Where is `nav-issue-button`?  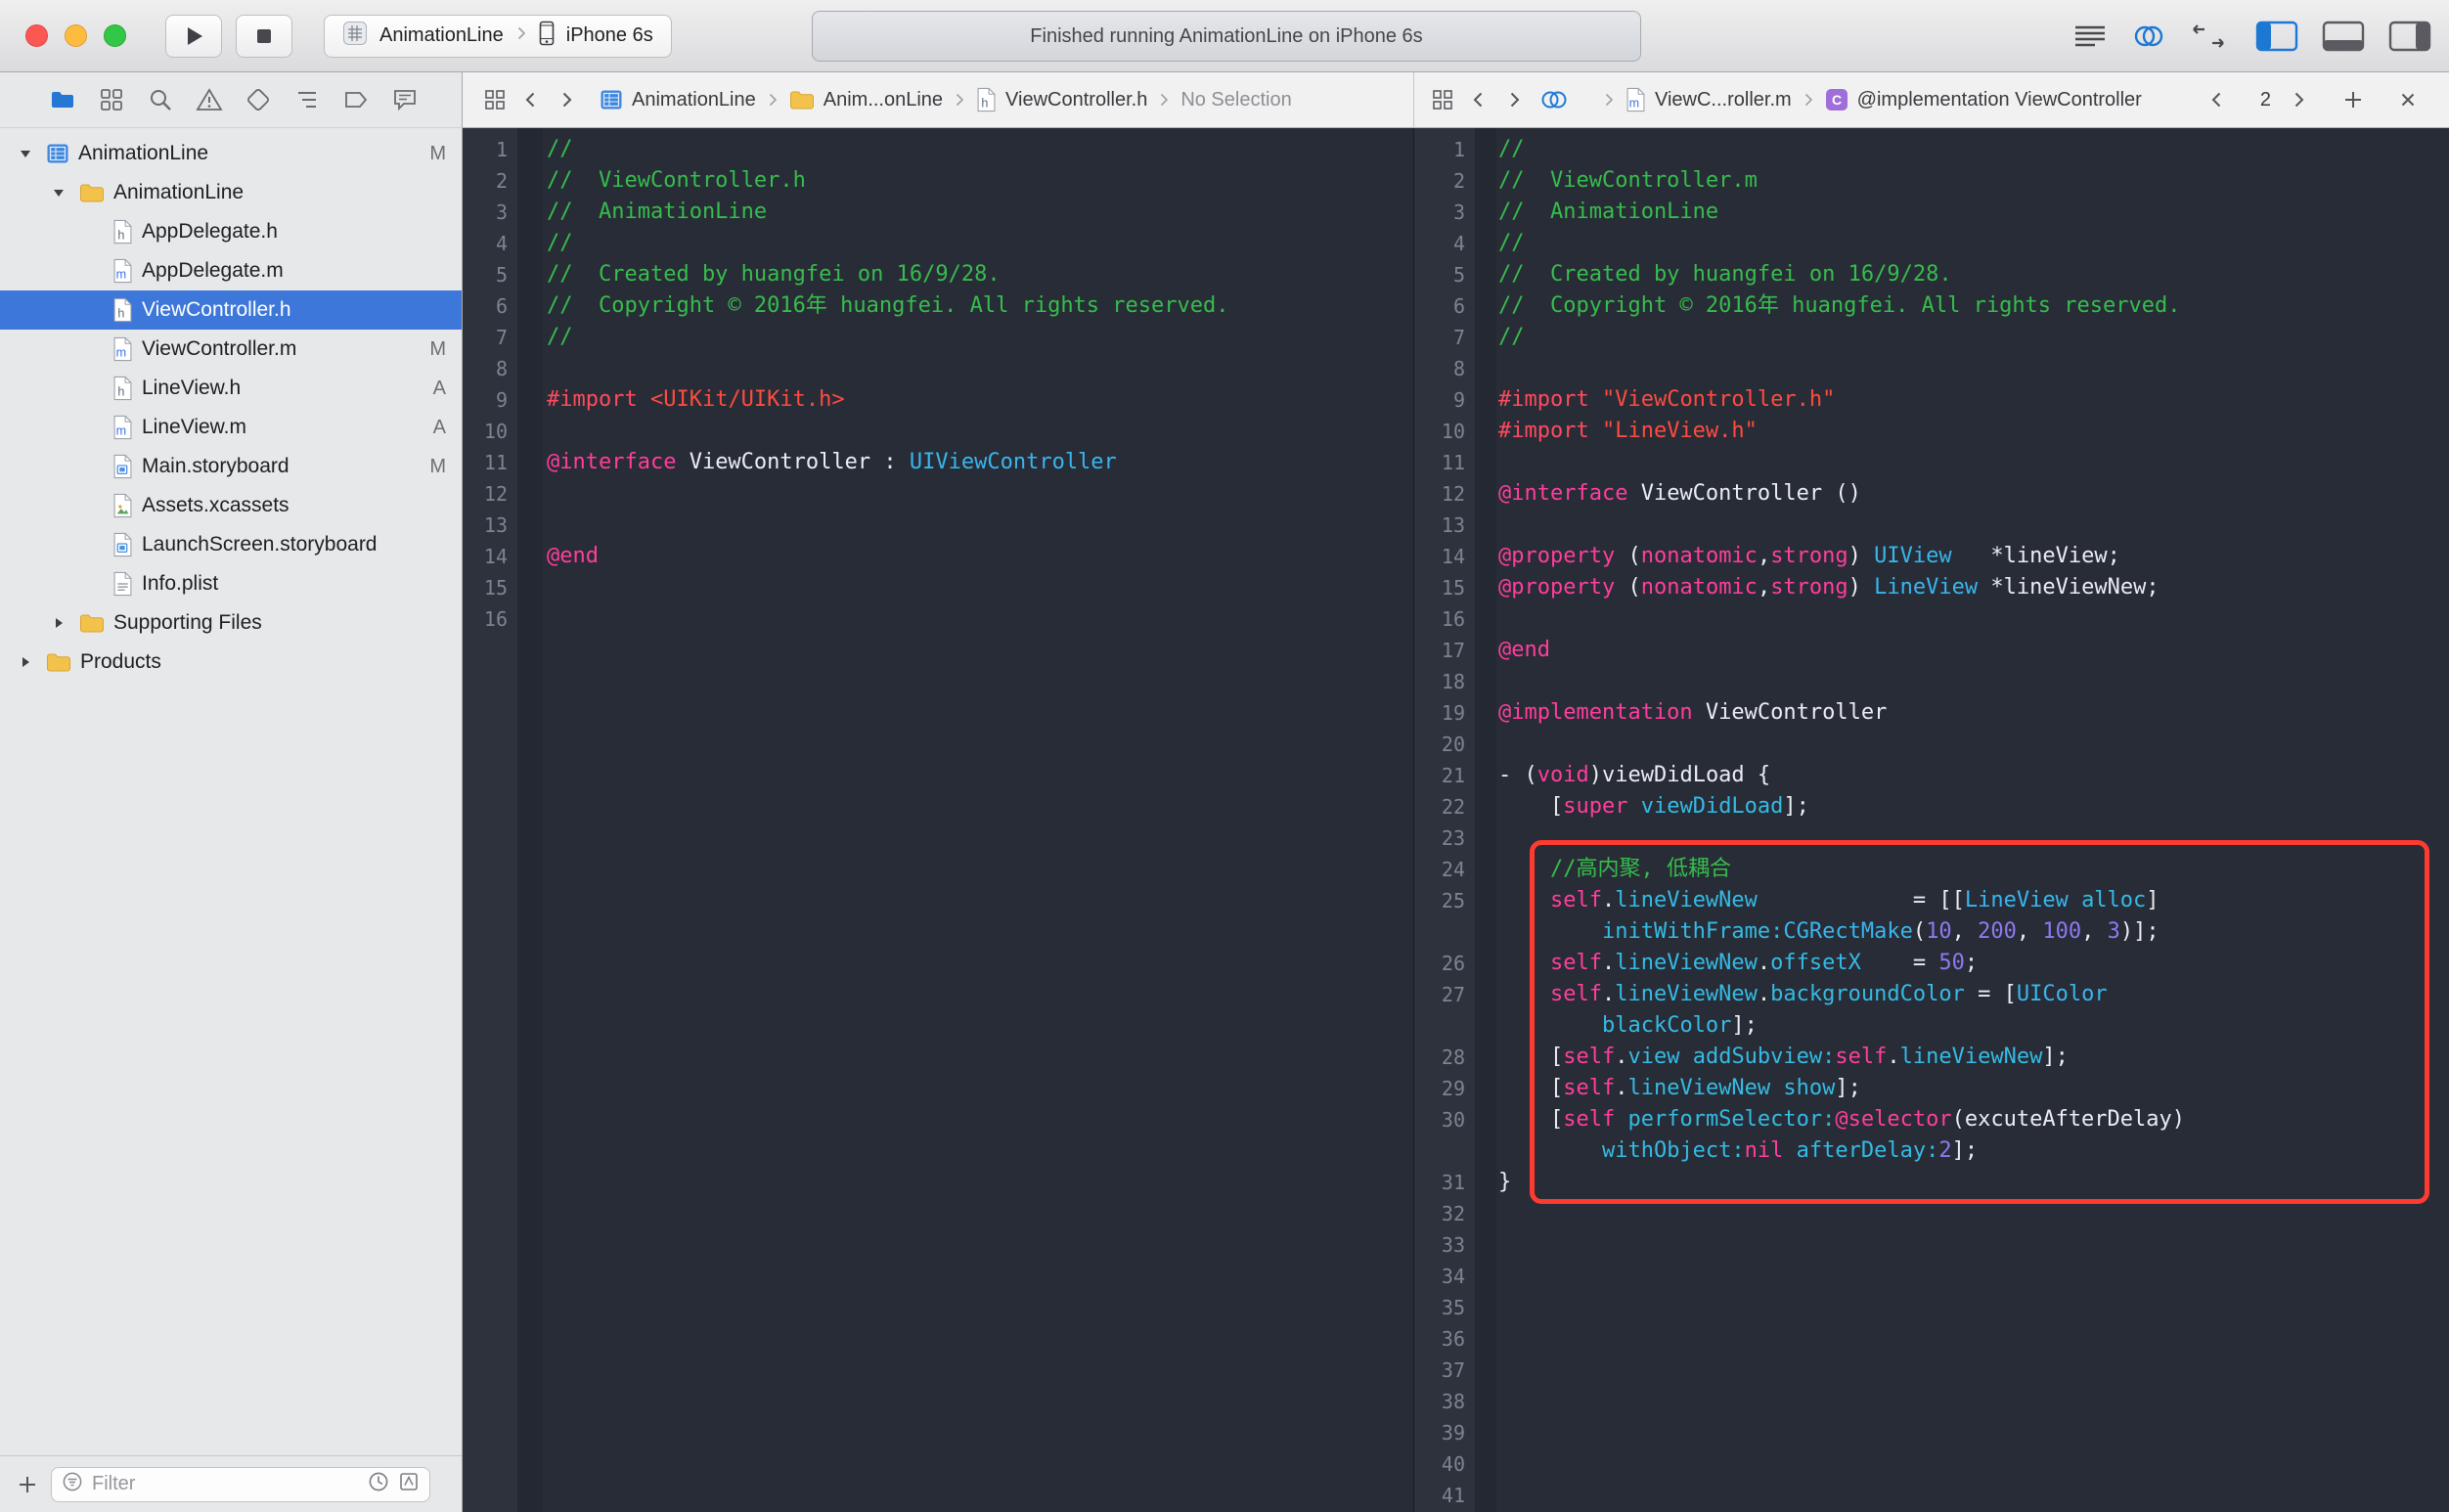
nav-issue-button is located at coordinates (209, 100).